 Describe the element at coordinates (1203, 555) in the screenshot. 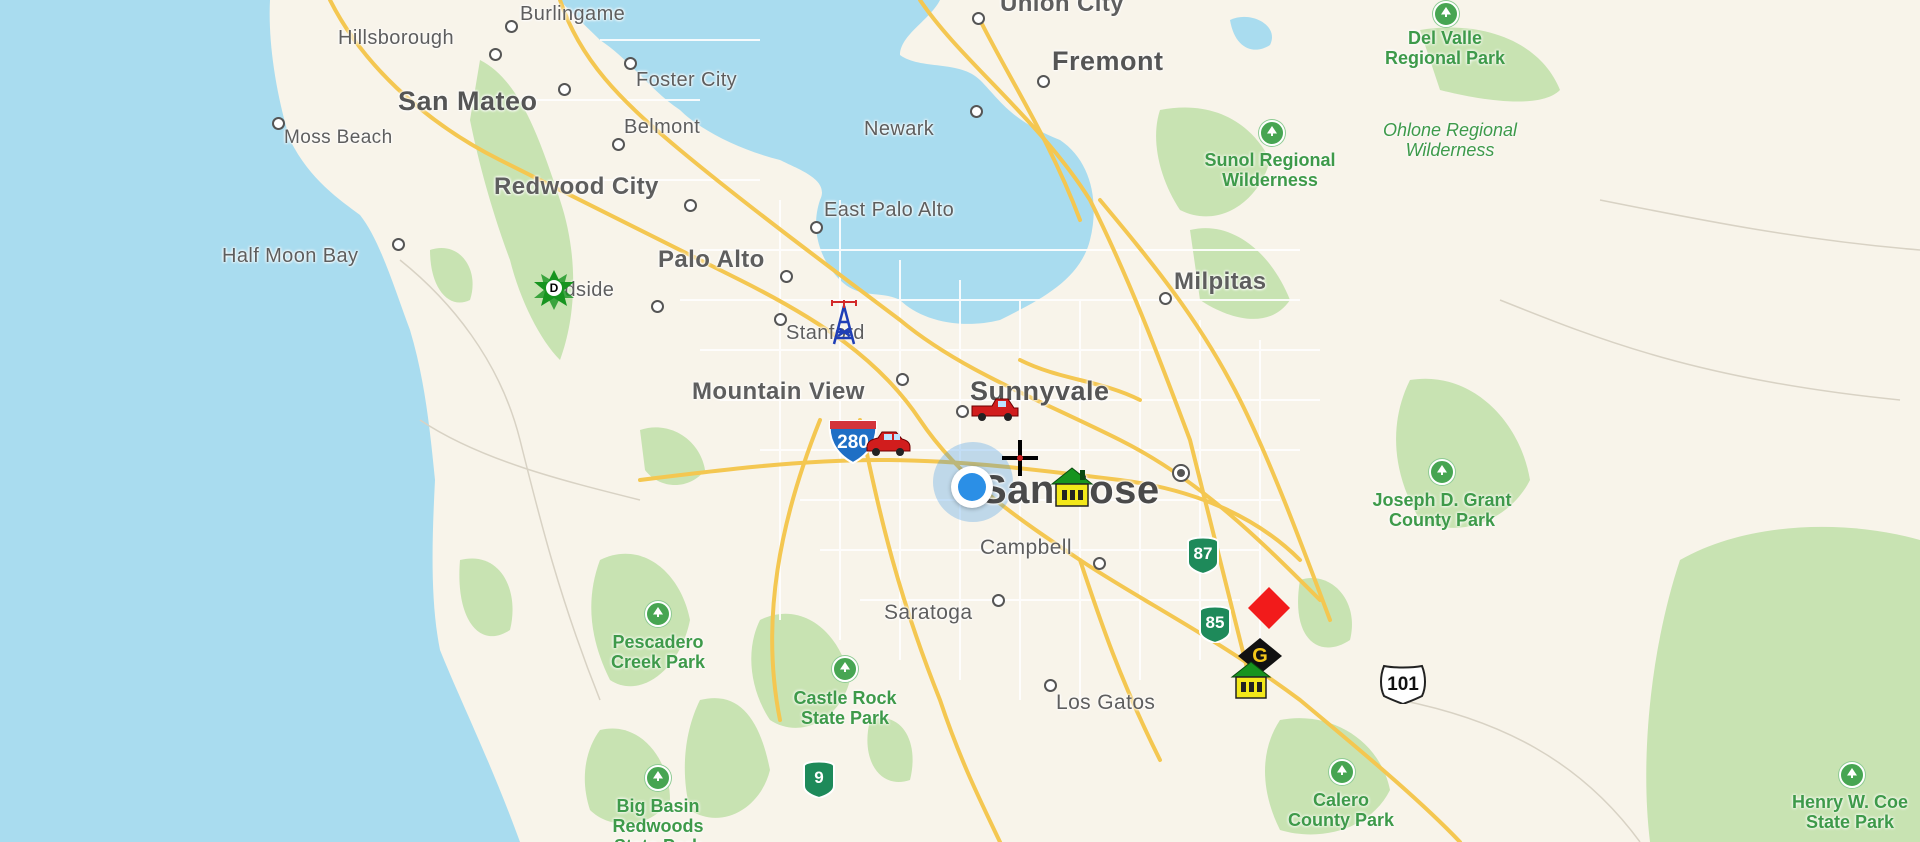

I see `state-route-87-shield: 87` at that location.